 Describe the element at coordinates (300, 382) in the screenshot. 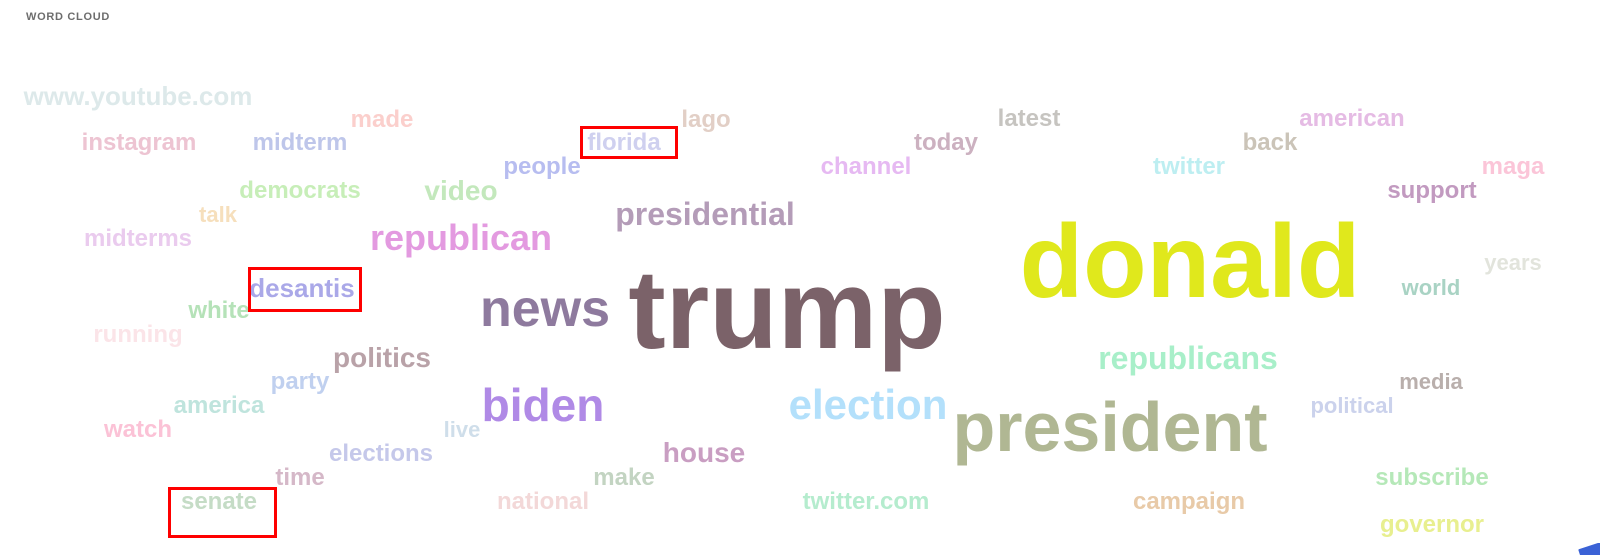

I see `cloud-word-party: party` at that location.